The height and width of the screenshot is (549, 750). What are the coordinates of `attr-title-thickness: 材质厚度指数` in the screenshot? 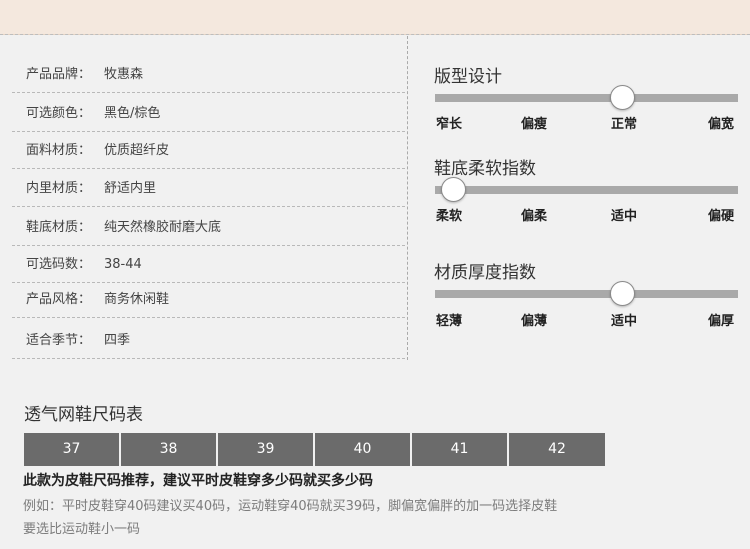 It's located at (485, 273).